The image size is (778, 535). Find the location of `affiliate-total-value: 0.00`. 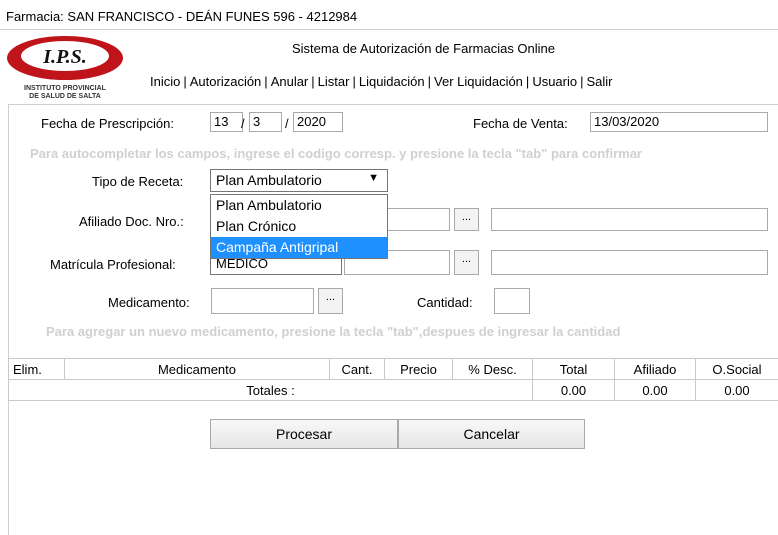

affiliate-total-value: 0.00 is located at coordinates (655, 390).